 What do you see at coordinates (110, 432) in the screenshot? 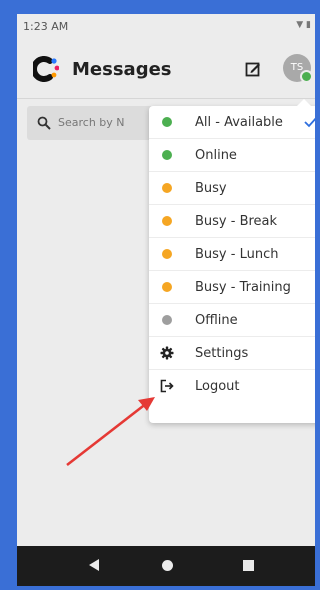
I see `annotation-arrow` at bounding box center [110, 432].